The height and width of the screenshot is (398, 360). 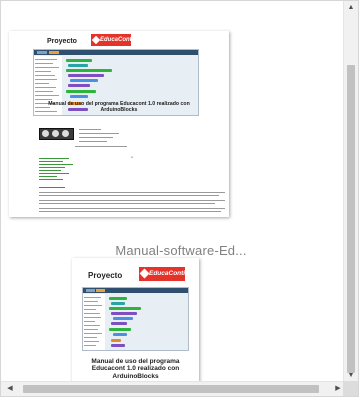 What do you see at coordinates (56, 134) in the screenshot?
I see `creative-commons-badge` at bounding box center [56, 134].